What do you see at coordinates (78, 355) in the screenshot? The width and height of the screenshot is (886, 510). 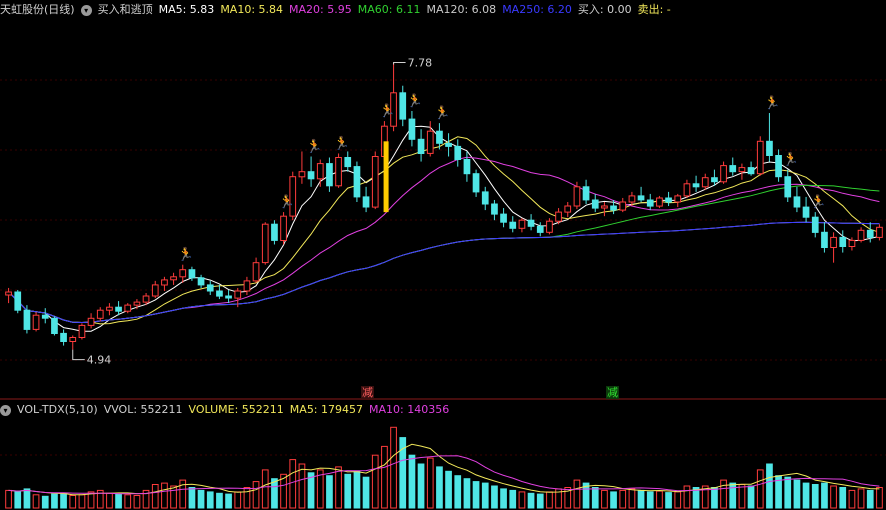 I see `low-price-pointer` at bounding box center [78, 355].